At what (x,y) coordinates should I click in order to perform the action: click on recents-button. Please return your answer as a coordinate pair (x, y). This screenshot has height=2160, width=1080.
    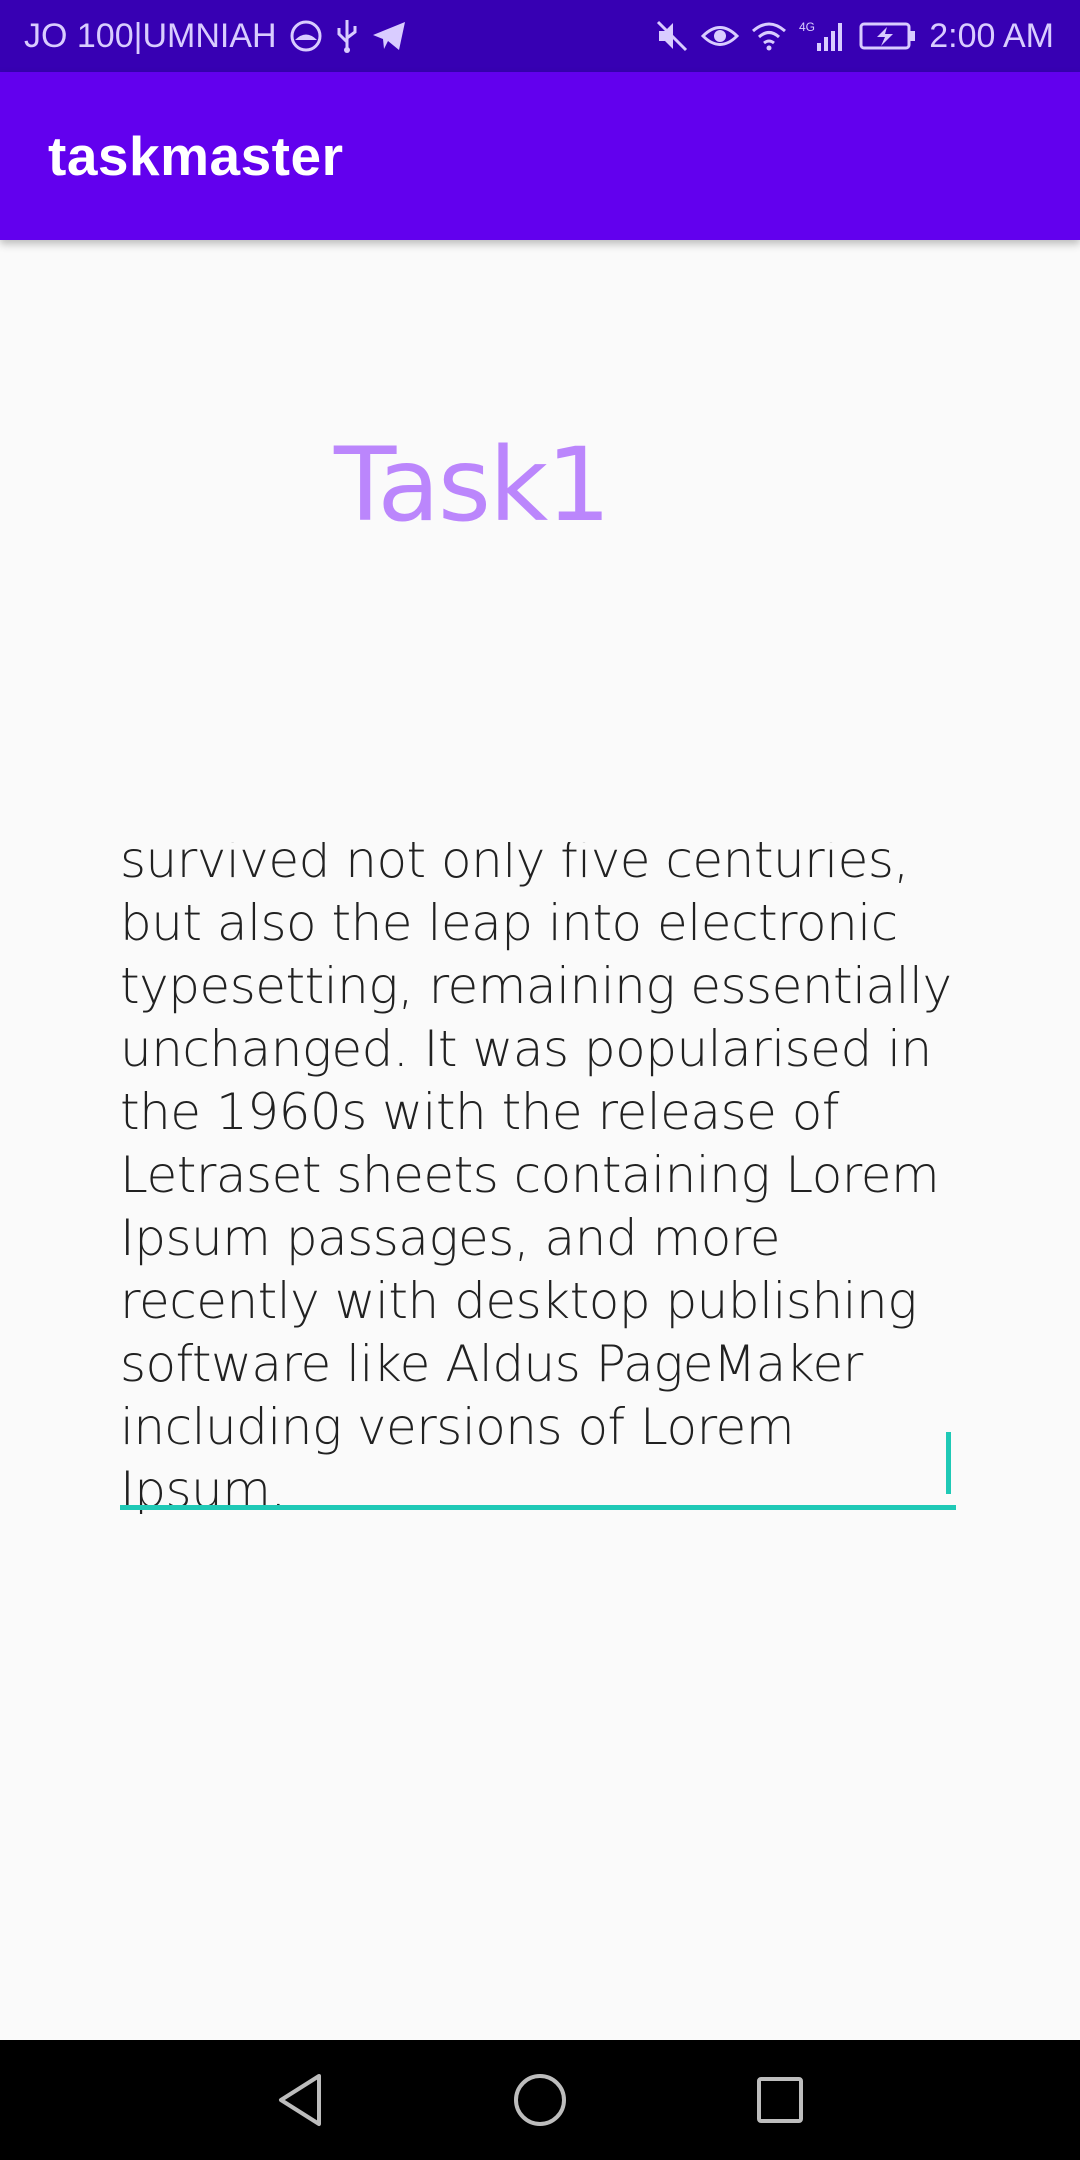
    Looking at the image, I should click on (780, 2100).